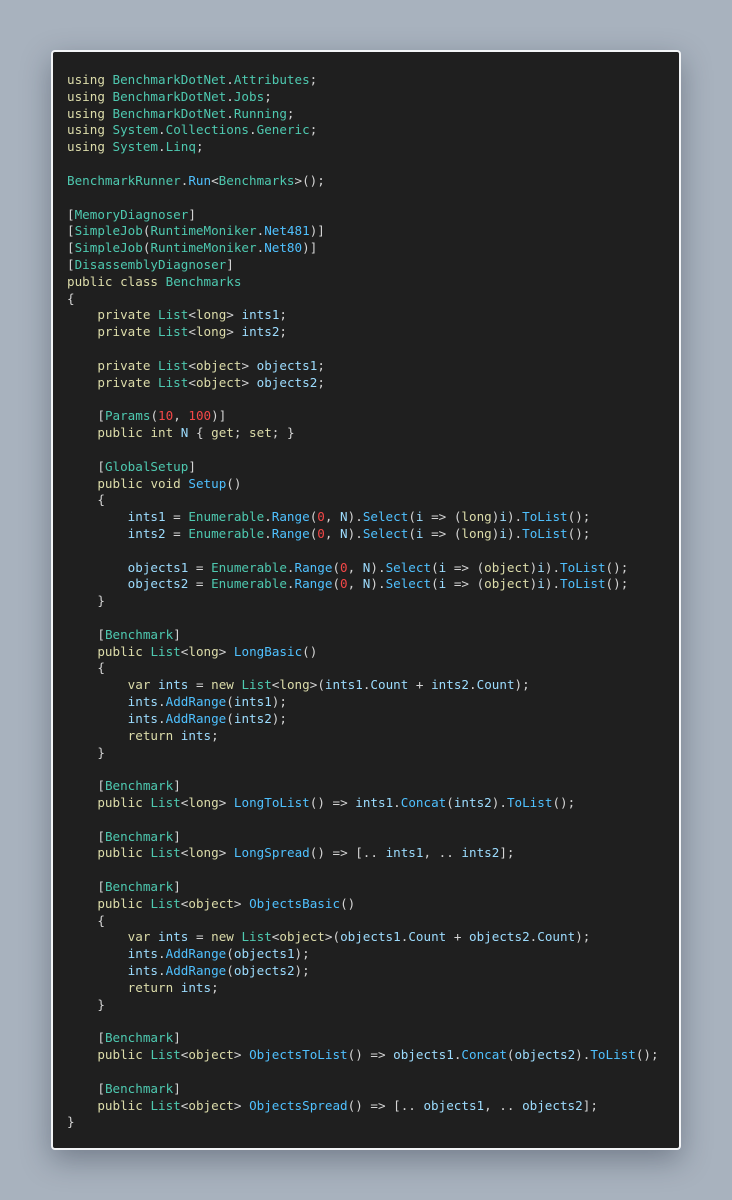  I want to click on code-token-type-name: SimpleJob, so click(108, 231).